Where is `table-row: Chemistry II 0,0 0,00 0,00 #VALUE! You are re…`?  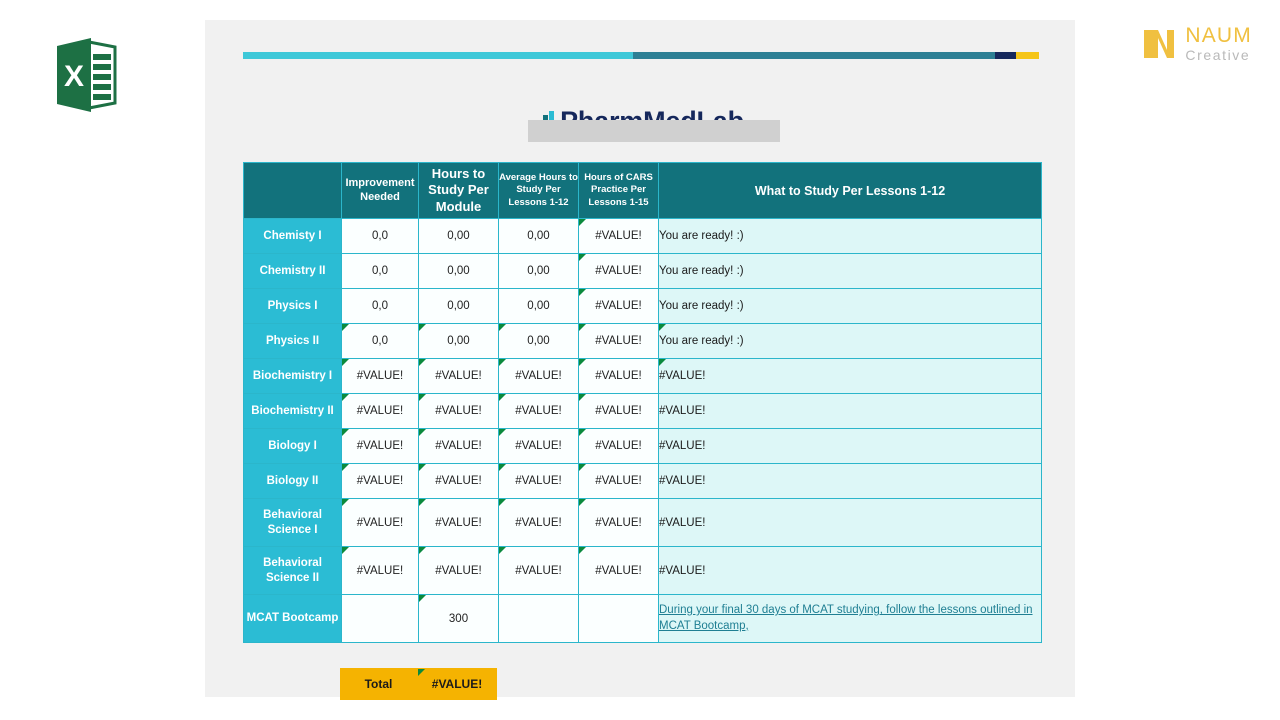 table-row: Chemistry II 0,0 0,00 0,00 #VALUE! You are re… is located at coordinates (642, 271).